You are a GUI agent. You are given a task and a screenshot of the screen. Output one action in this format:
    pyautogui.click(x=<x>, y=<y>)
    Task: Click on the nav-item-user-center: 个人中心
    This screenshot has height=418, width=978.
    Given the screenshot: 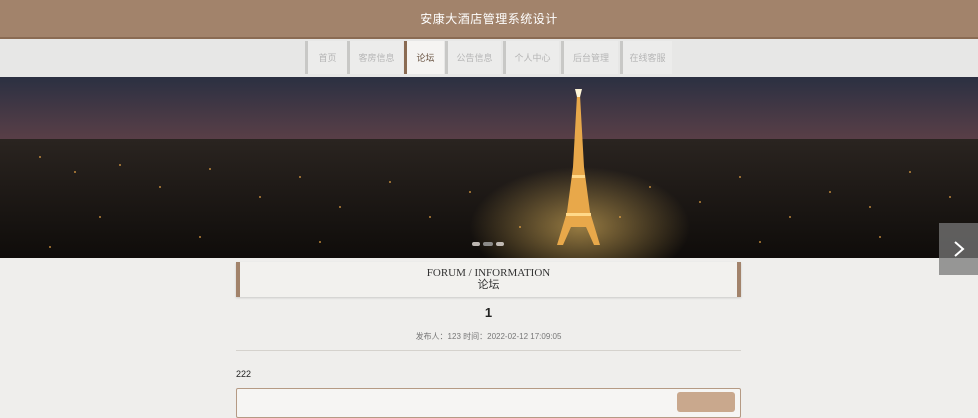 What is the action you would take?
    pyautogui.click(x=531, y=57)
    